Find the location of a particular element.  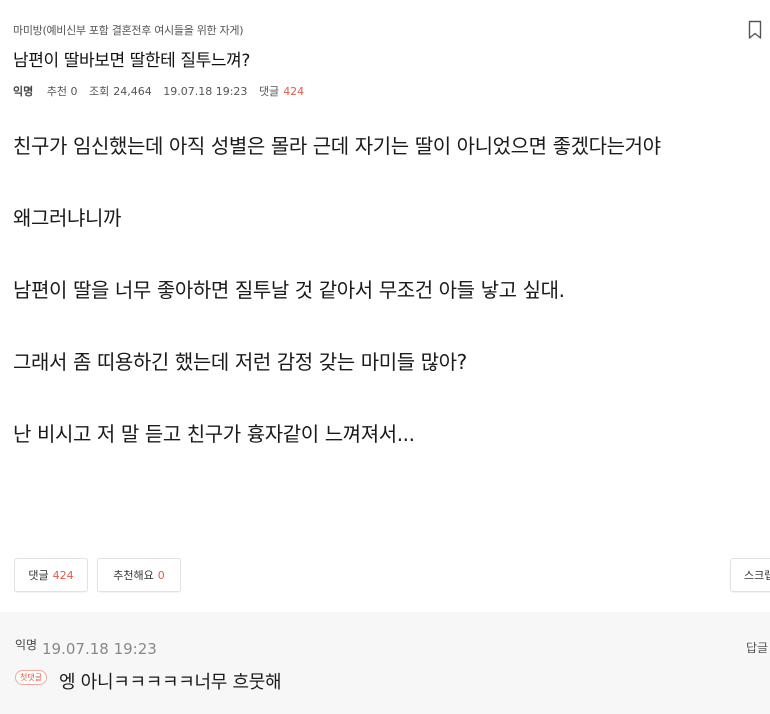

comments-label: 댓글 is located at coordinates (269, 91).